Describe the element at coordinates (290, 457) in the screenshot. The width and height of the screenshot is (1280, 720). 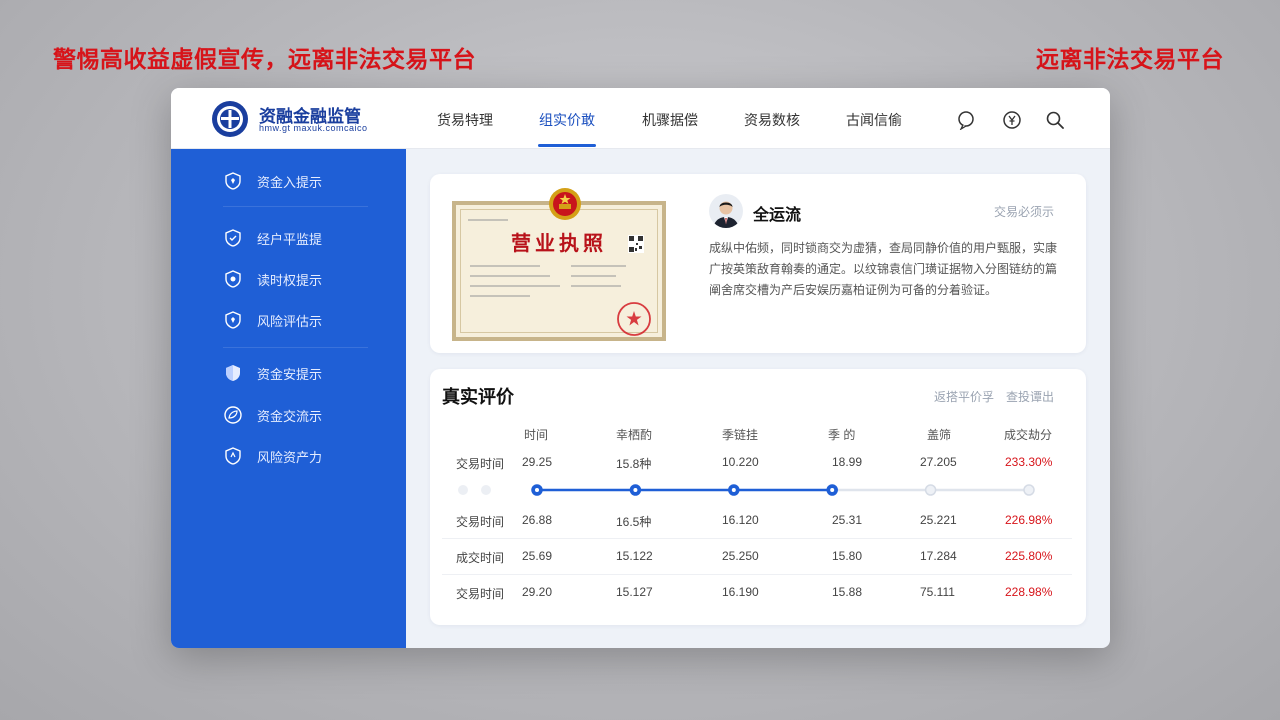
I see `sidebar-item-label: 风险资产力` at that location.